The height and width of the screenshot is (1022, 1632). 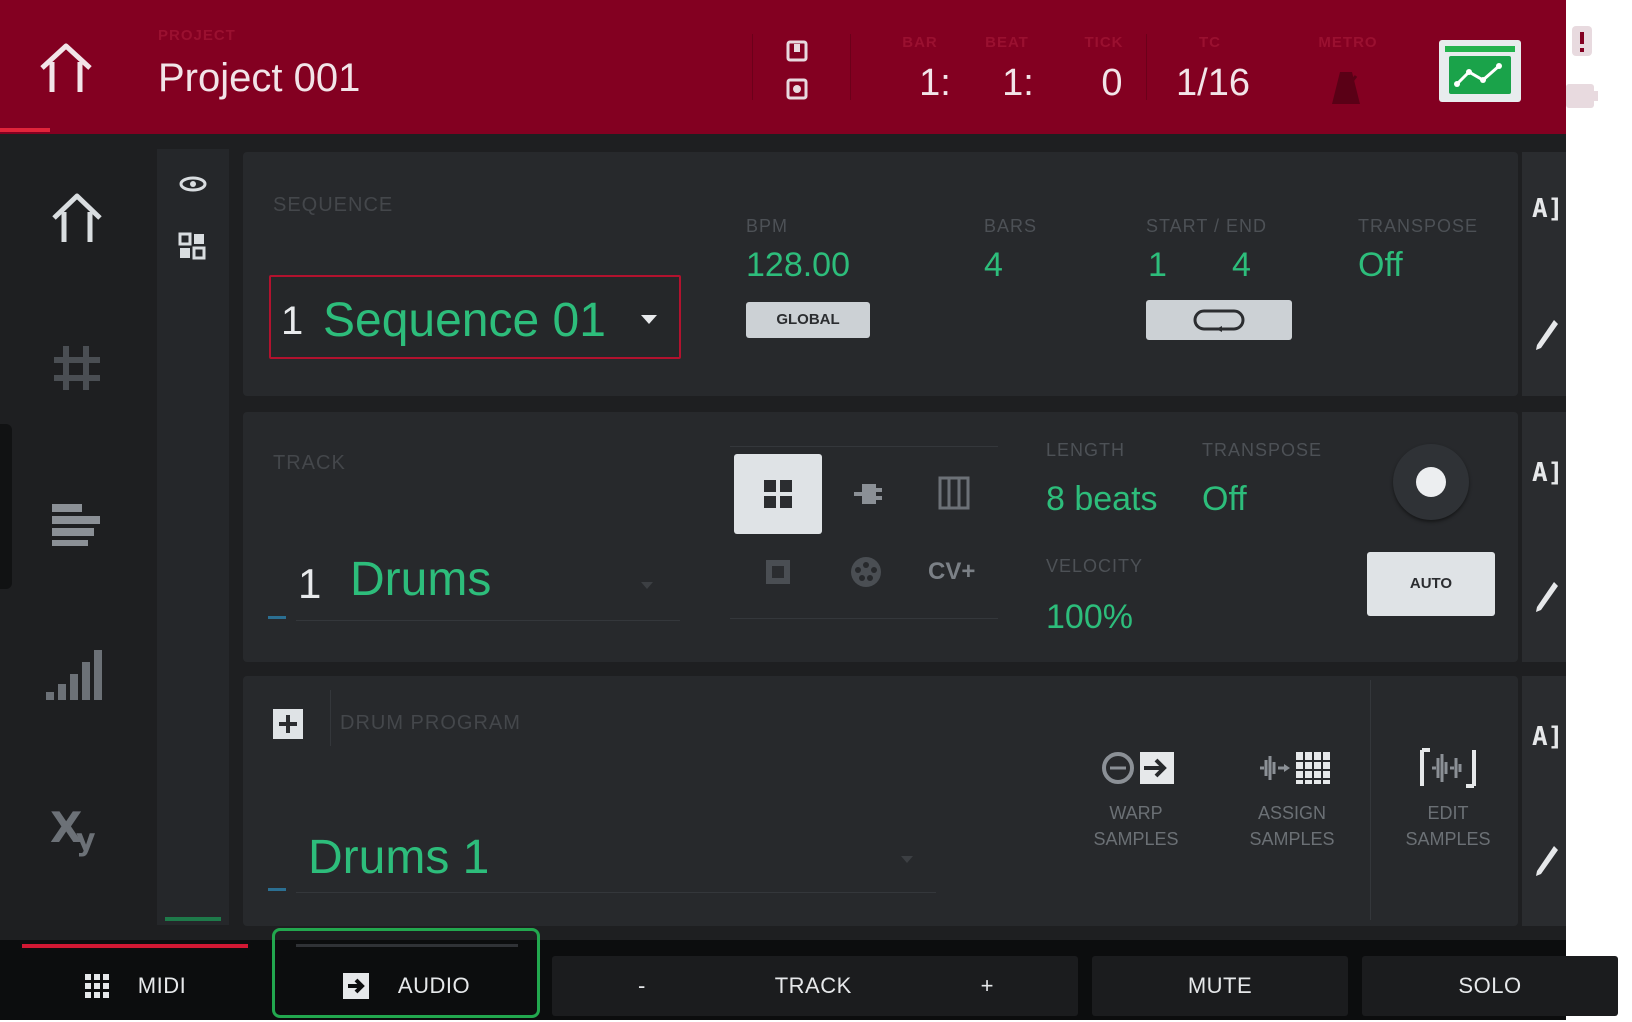 What do you see at coordinates (1582, 41) in the screenshot?
I see `warning-icon` at bounding box center [1582, 41].